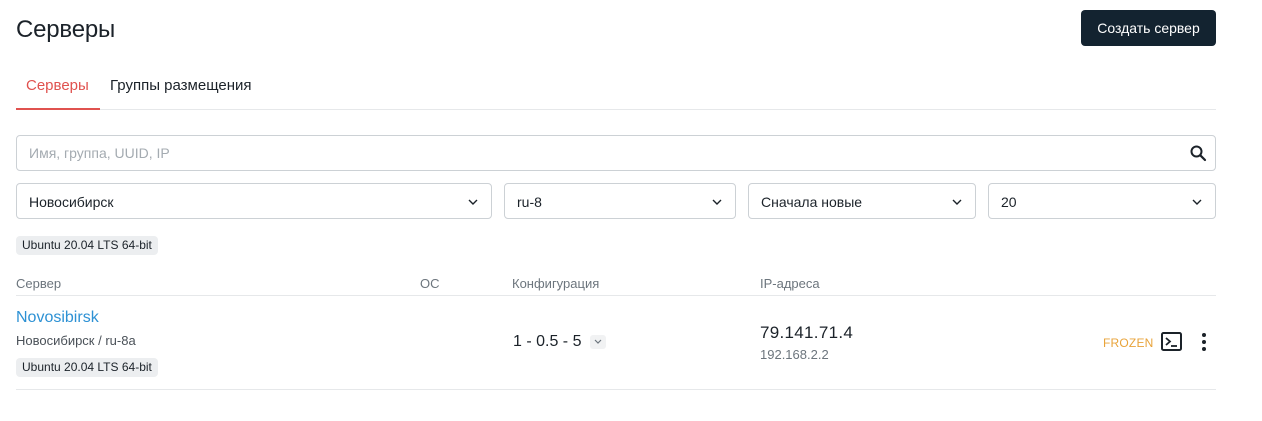 This screenshot has width=1262, height=421. What do you see at coordinates (1204, 342) in the screenshot?
I see `more-vertical-icon` at bounding box center [1204, 342].